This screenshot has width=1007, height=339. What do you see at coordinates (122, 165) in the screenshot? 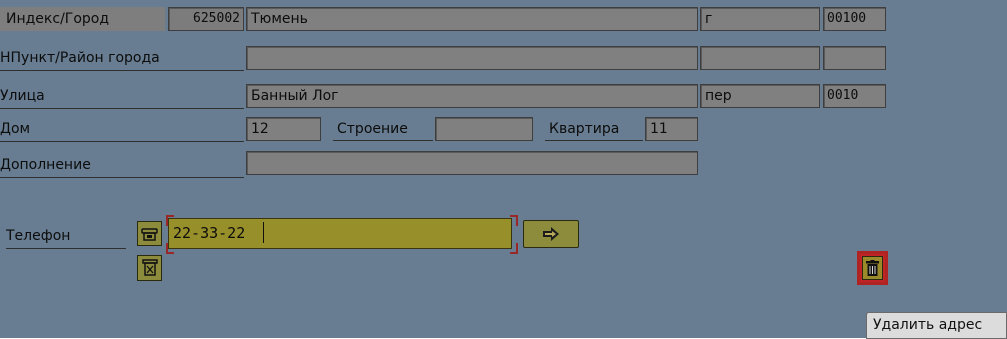
I see `addition-label: Дополнение` at bounding box center [122, 165].